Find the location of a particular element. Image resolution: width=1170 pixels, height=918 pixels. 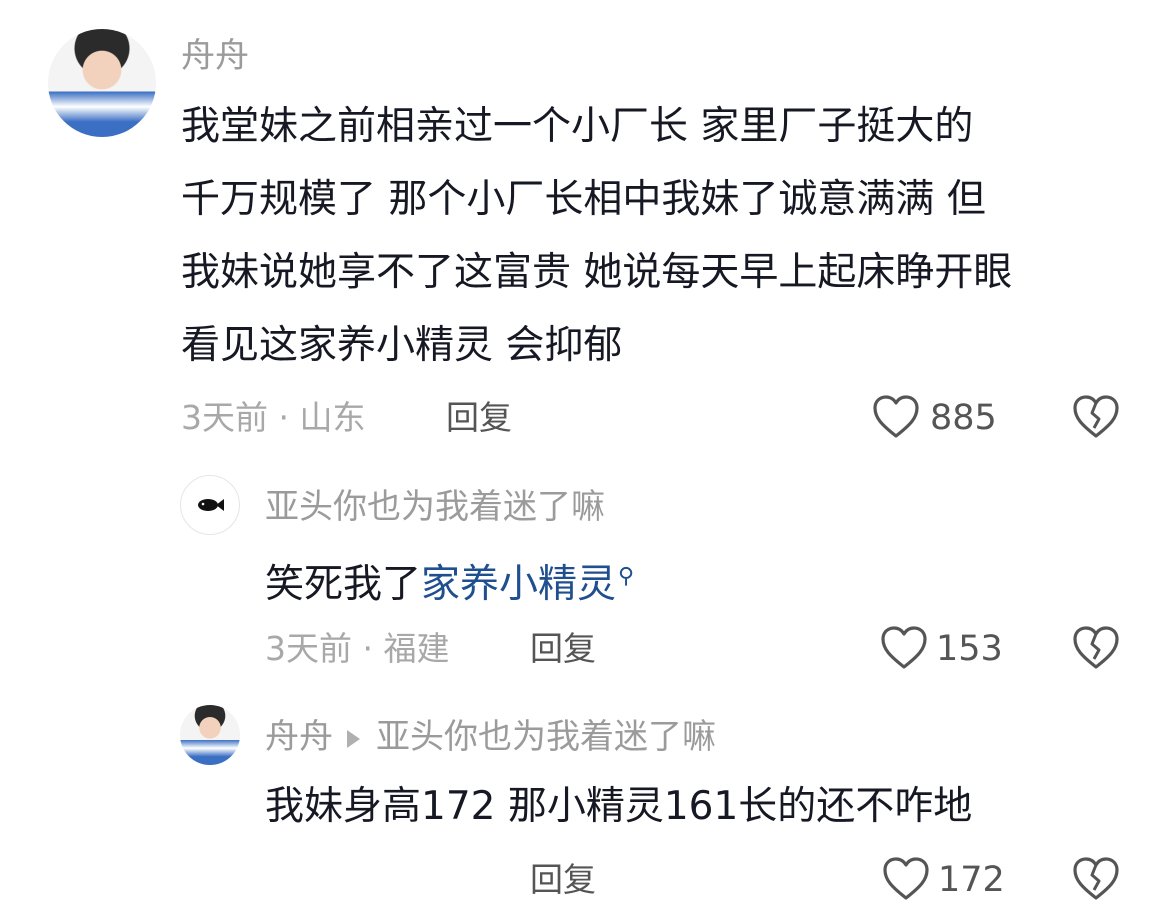

comment-meta: 3天前 · 山东 is located at coordinates (273, 417).